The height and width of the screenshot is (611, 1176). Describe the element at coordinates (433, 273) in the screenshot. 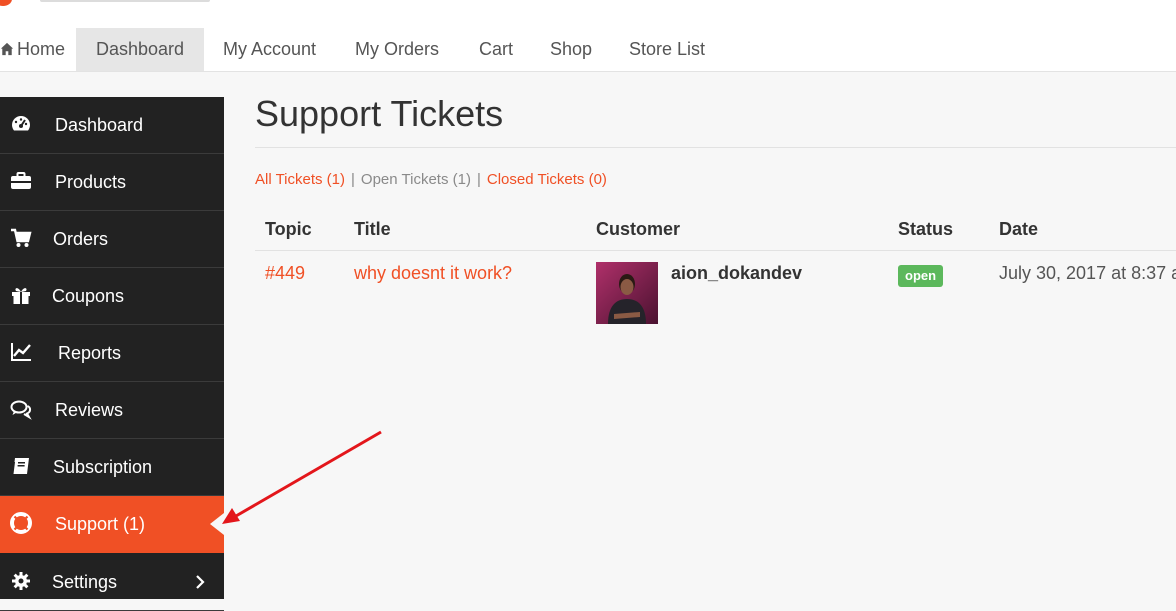

I see `ticket-title-link: why doesnt it work?` at that location.